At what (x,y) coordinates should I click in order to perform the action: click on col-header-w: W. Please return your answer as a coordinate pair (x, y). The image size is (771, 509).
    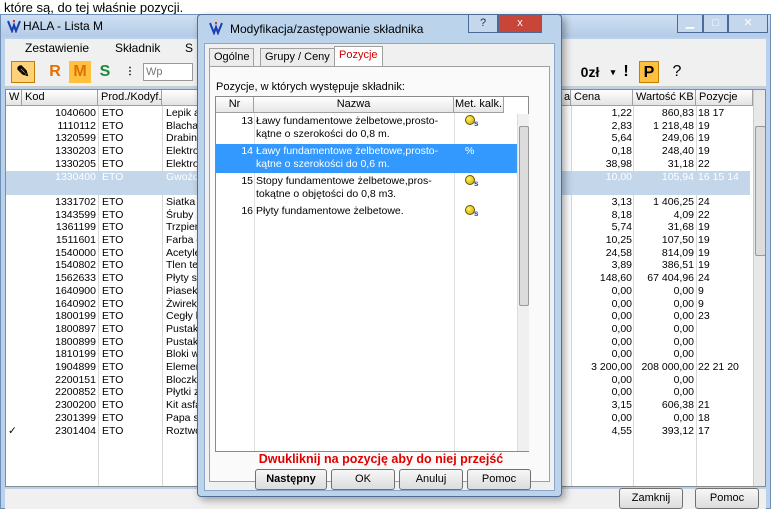
    Looking at the image, I should click on (14, 98).